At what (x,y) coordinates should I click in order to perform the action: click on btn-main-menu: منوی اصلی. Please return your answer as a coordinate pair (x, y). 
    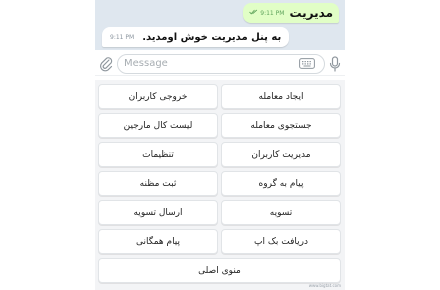
    Looking at the image, I should click on (219, 270).